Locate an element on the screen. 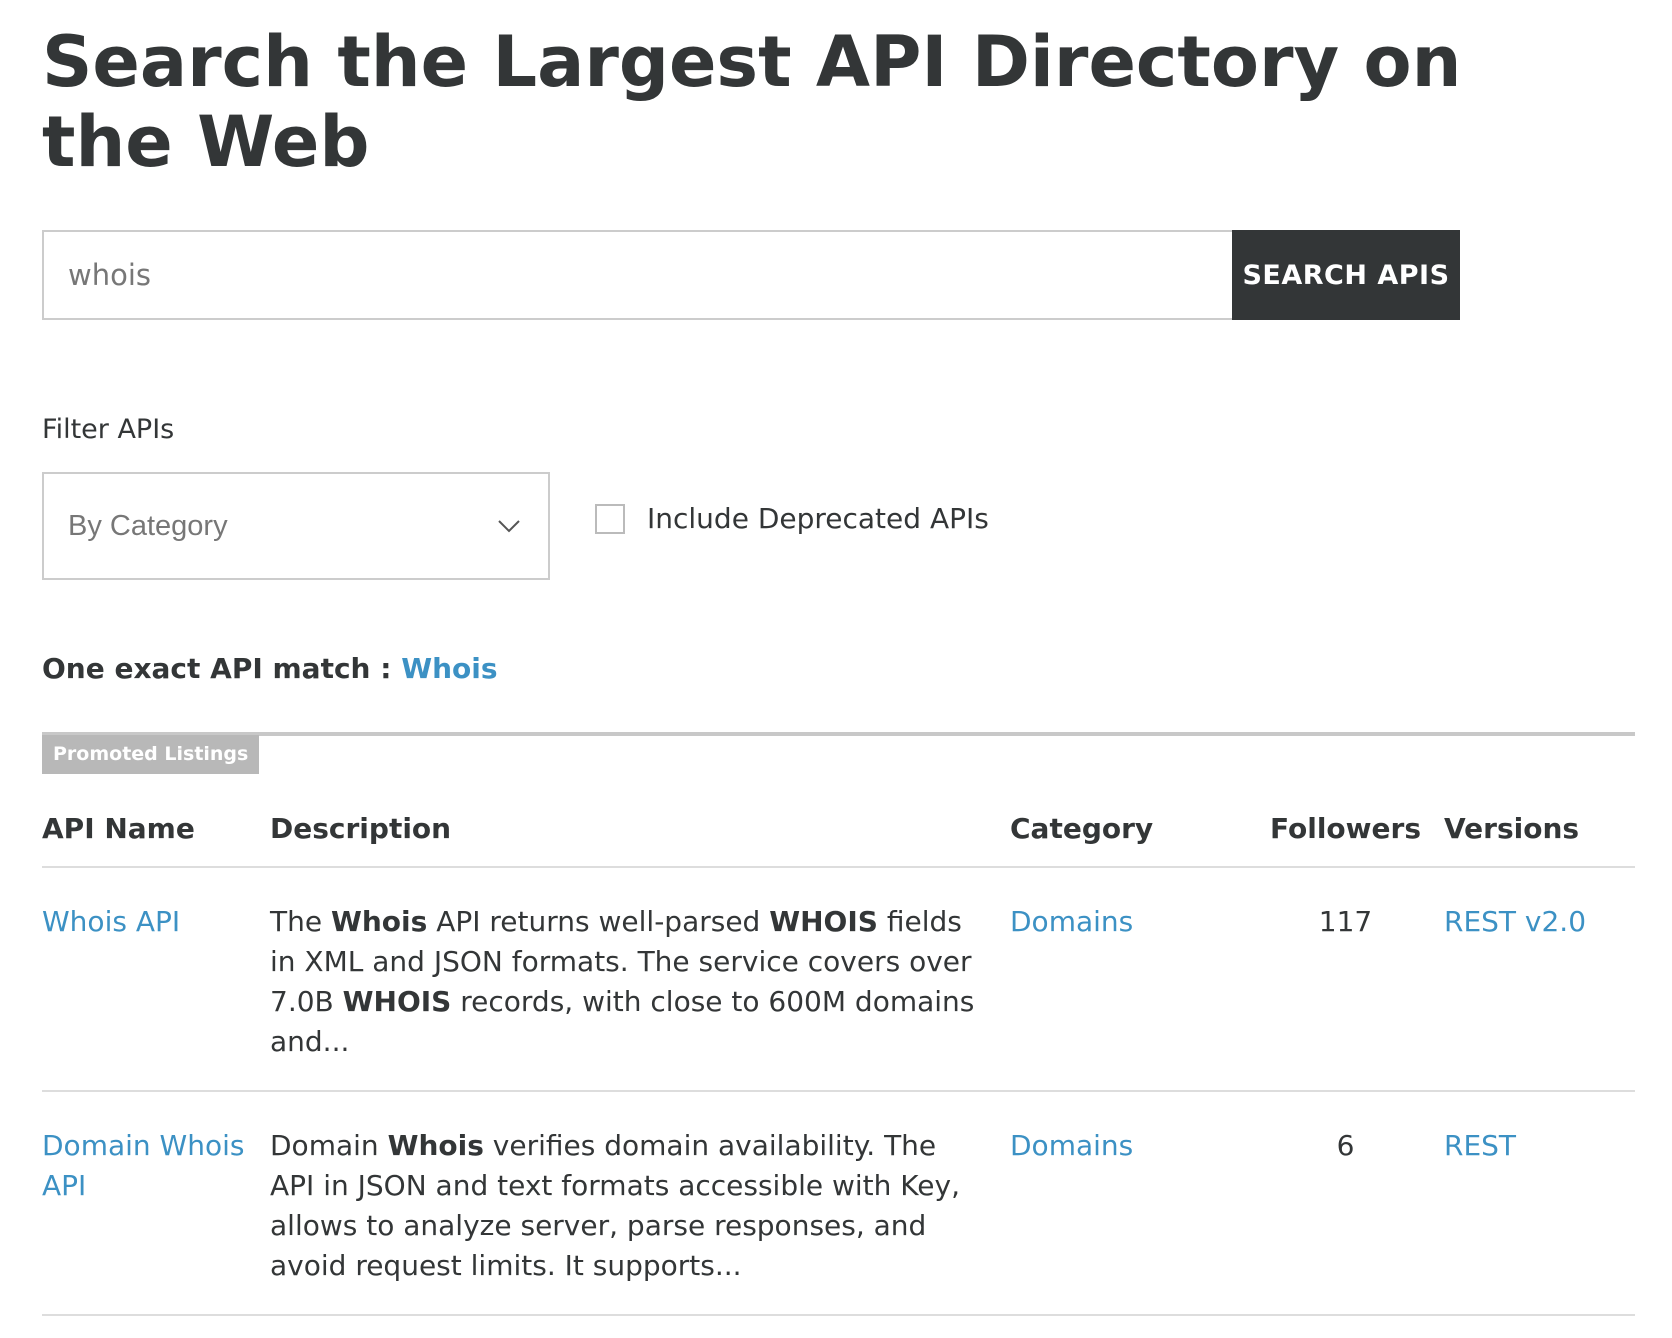 The height and width of the screenshot is (1338, 1672). api-name-link: Domain Whois API is located at coordinates (156, 1203).